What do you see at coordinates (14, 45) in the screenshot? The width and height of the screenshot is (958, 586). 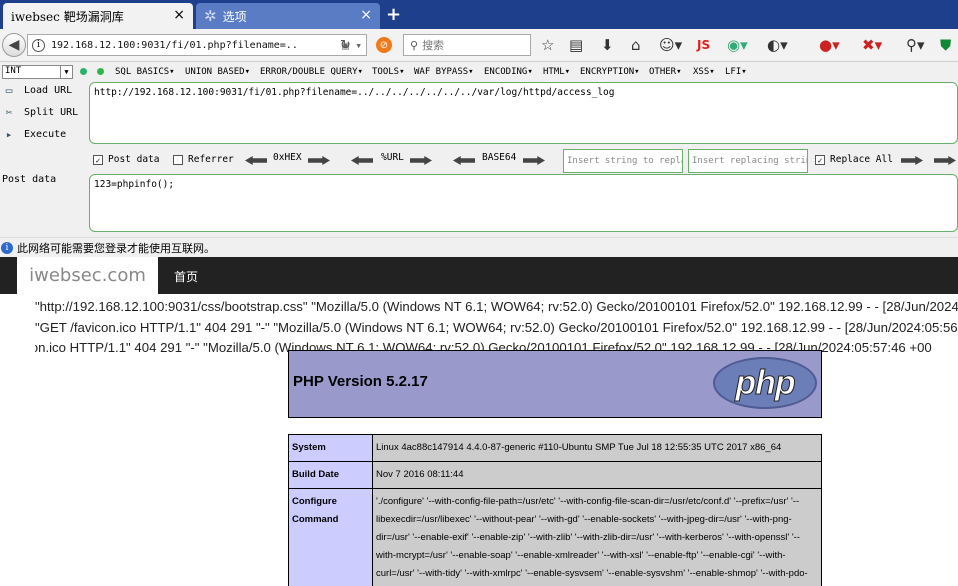 I see `back-button: ◀` at bounding box center [14, 45].